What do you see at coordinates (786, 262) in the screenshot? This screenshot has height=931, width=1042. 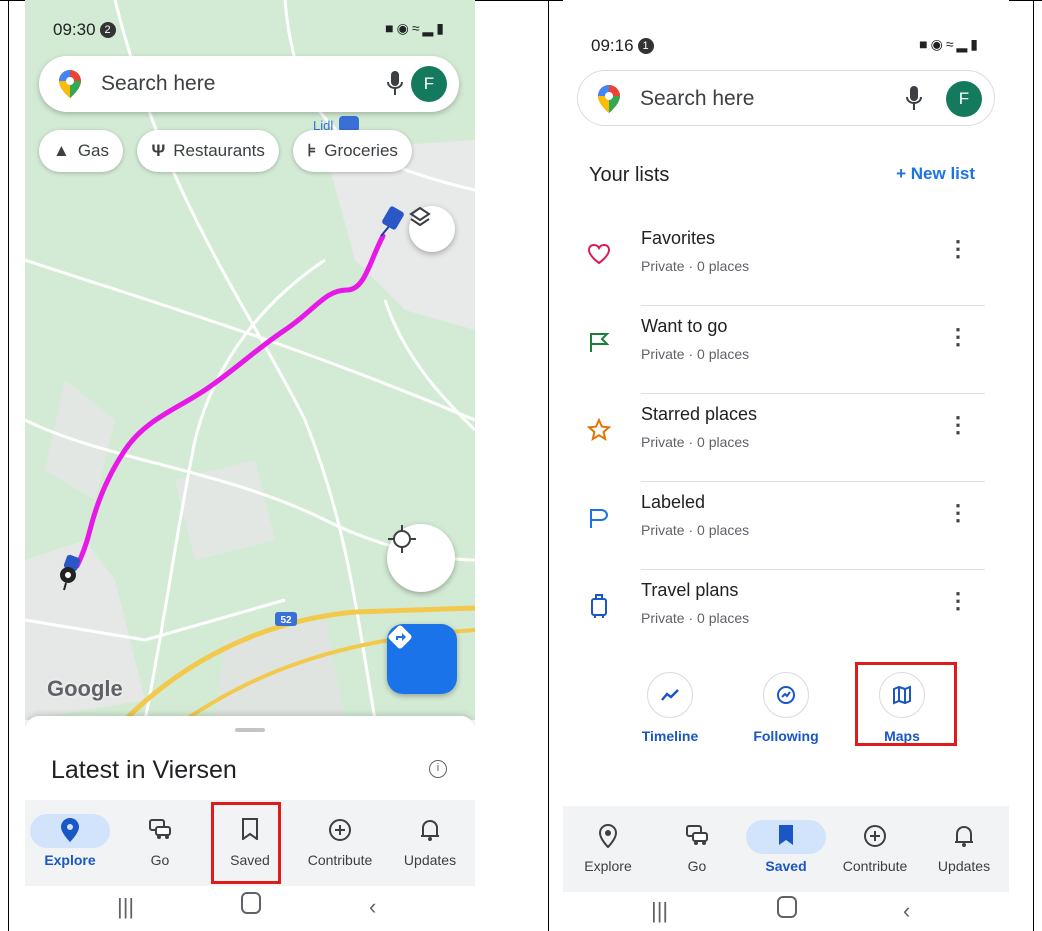 I see `list-item-favorites: Favorites Private · 0 places ⋮` at bounding box center [786, 262].